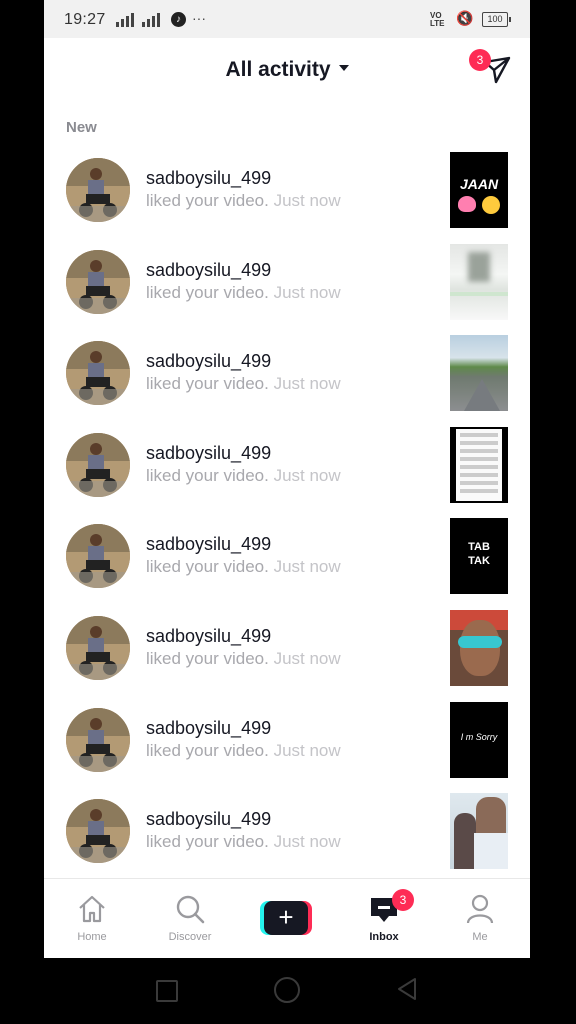  Describe the element at coordinates (178, 19) in the screenshot. I see `tiktok-notification-icon: ♪` at that location.